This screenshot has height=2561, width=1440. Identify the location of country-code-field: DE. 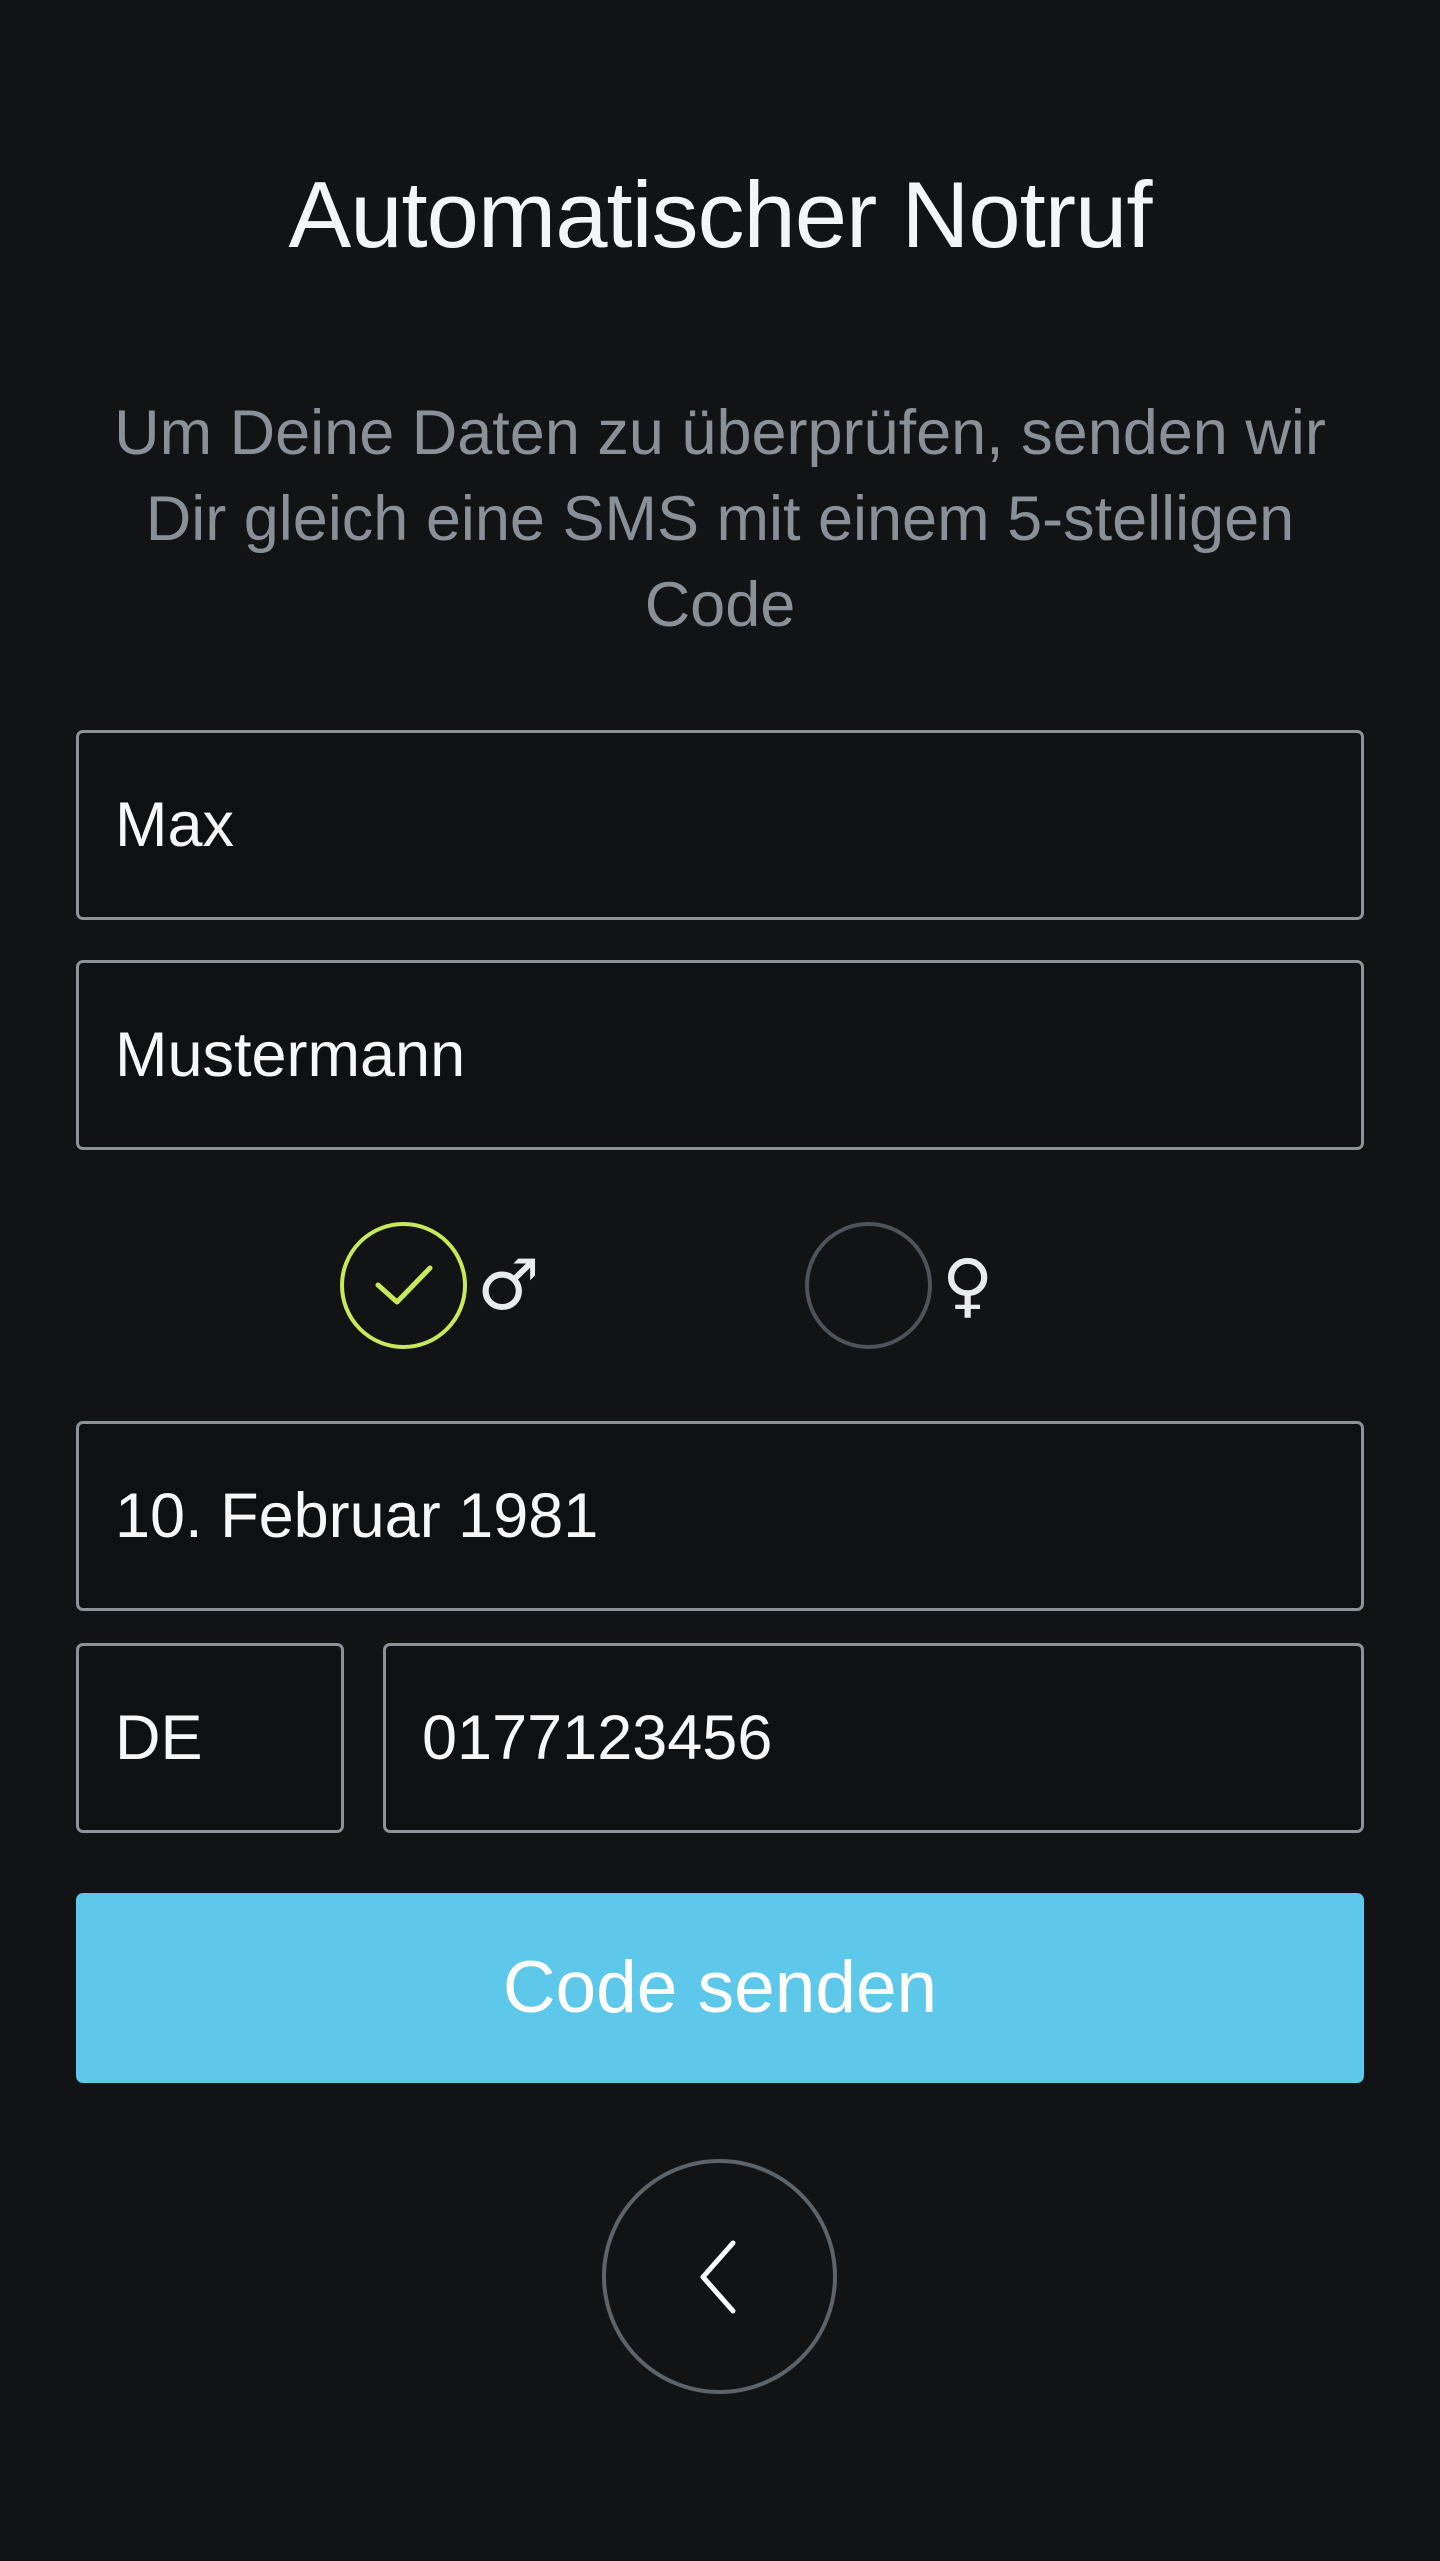
(210, 1738).